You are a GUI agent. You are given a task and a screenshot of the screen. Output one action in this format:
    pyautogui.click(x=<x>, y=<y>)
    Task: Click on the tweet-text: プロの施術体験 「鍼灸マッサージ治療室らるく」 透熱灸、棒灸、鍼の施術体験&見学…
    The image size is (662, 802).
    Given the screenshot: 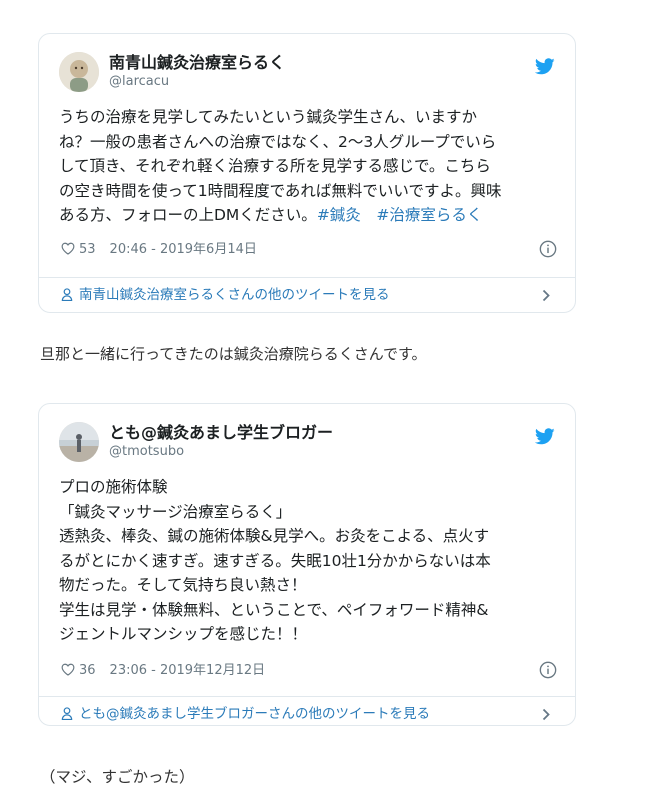 What is the action you would take?
    pyautogui.click(x=275, y=560)
    